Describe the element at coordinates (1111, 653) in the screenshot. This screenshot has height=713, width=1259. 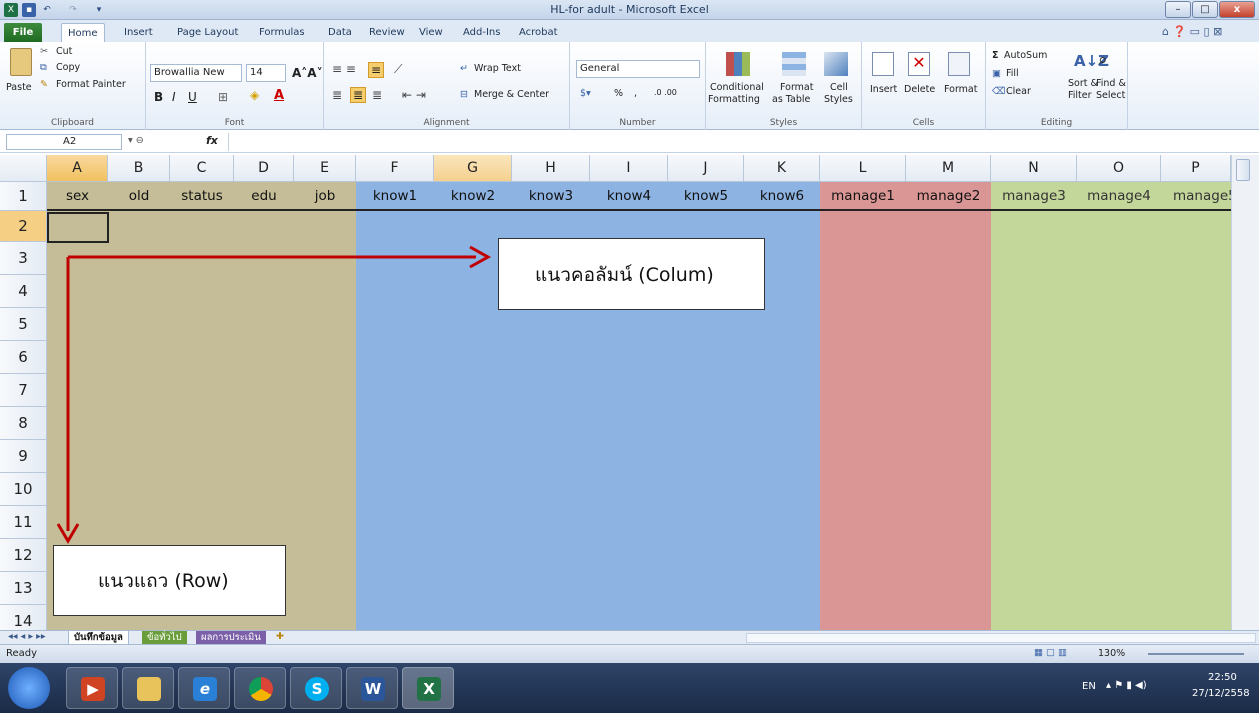
I see `zoom-level: 130%` at that location.